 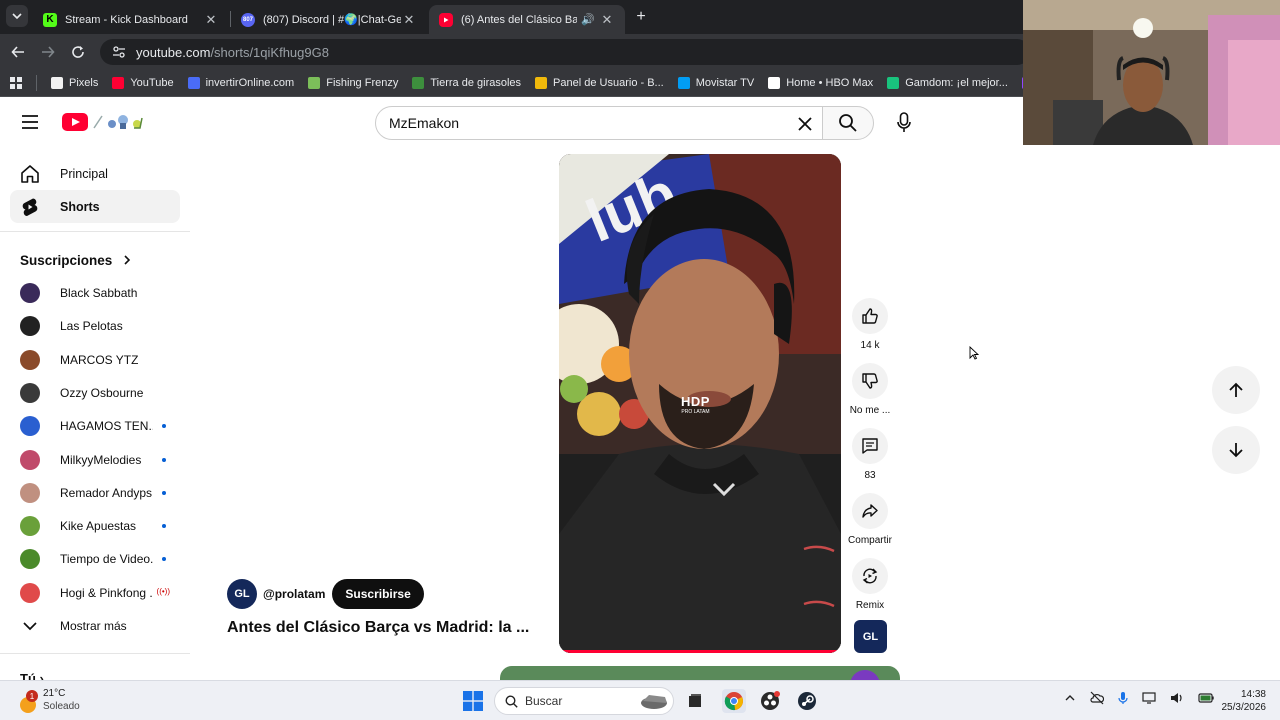 I want to click on taskbar-search: Buscar, so click(x=584, y=701).